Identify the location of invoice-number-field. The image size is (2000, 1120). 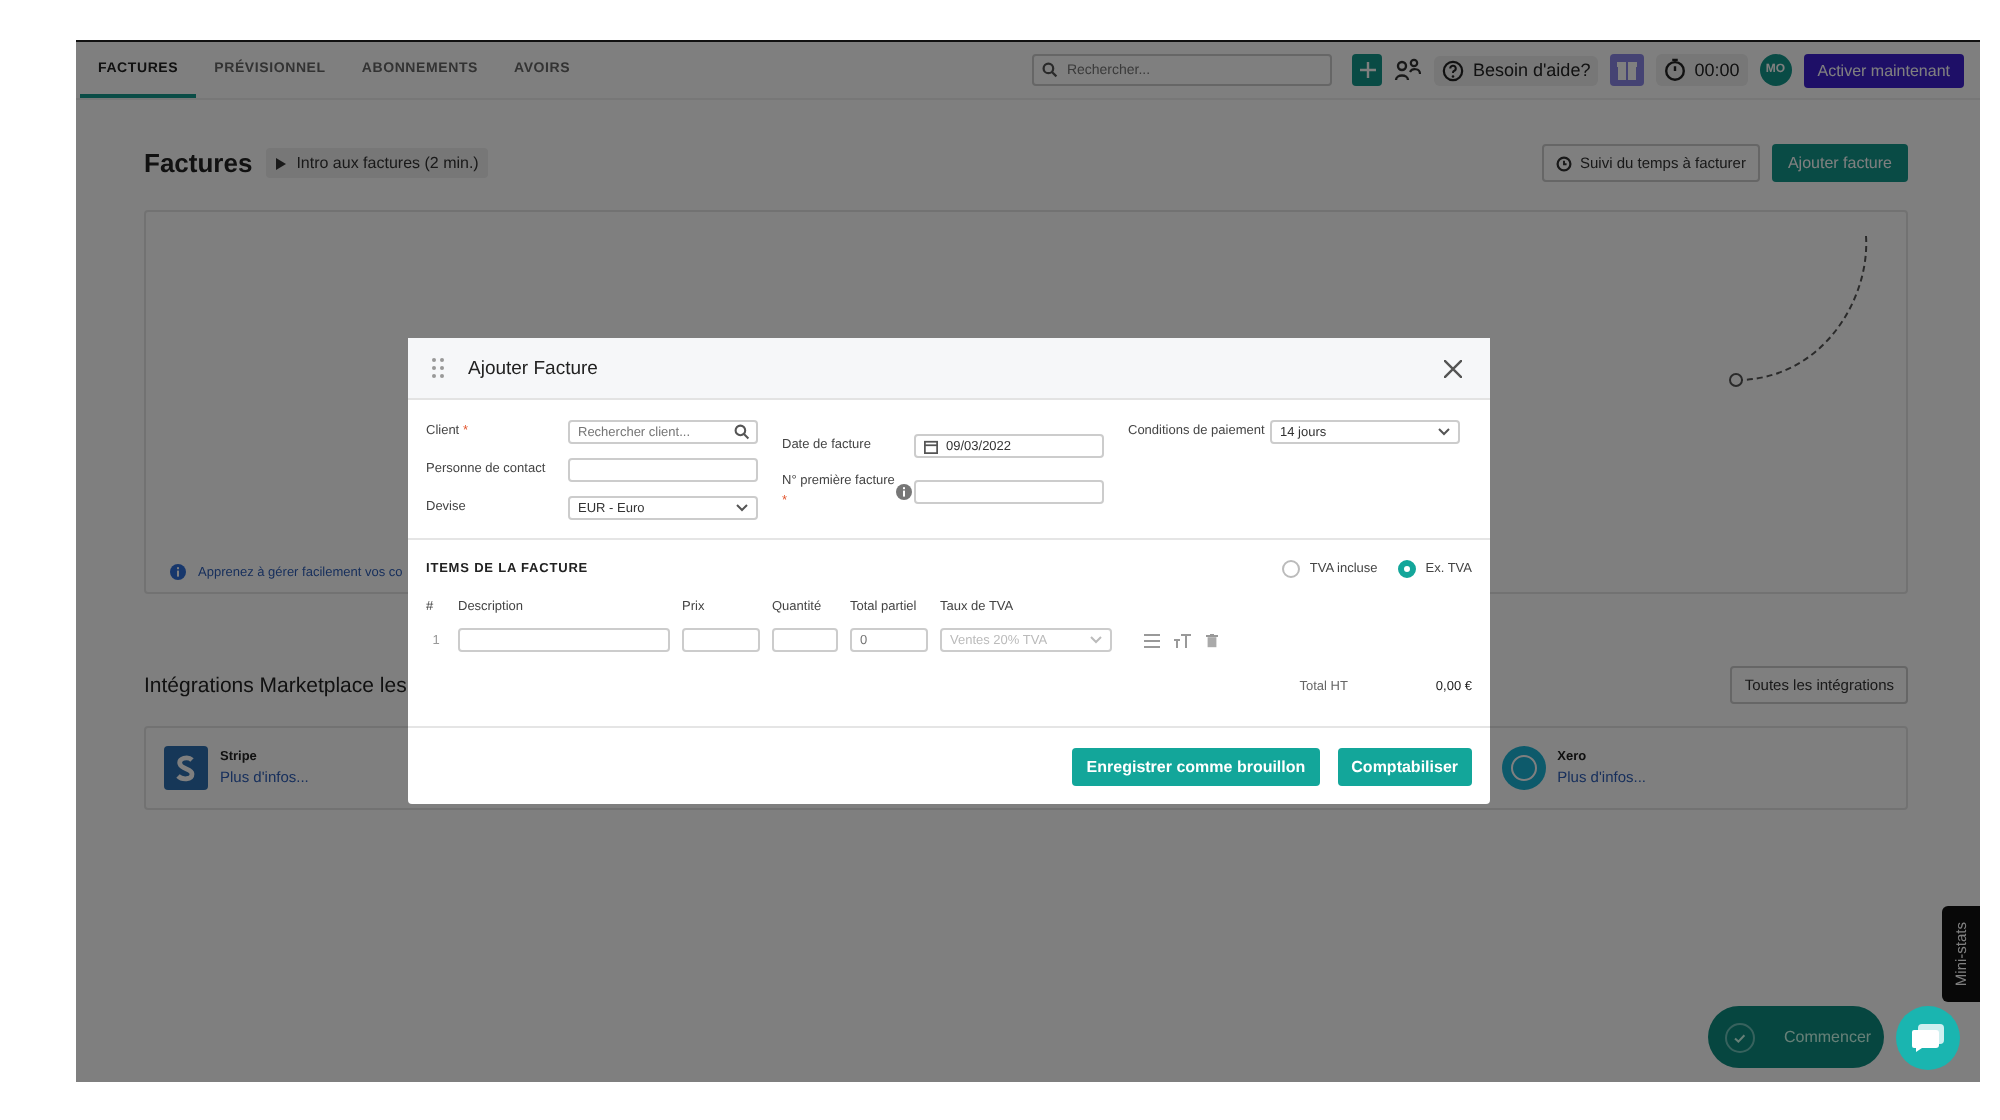
(1009, 491).